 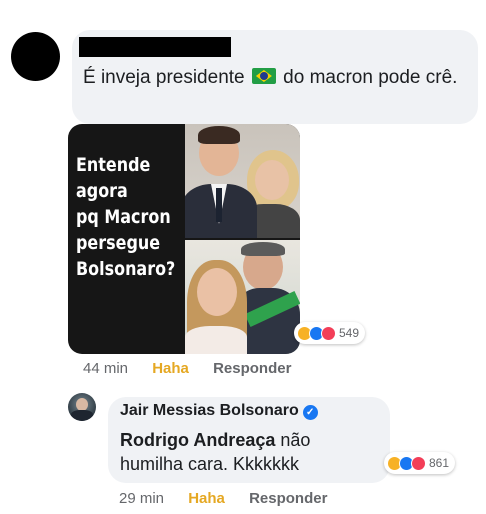 I want to click on commenter-avatar, so click(x=35, y=56).